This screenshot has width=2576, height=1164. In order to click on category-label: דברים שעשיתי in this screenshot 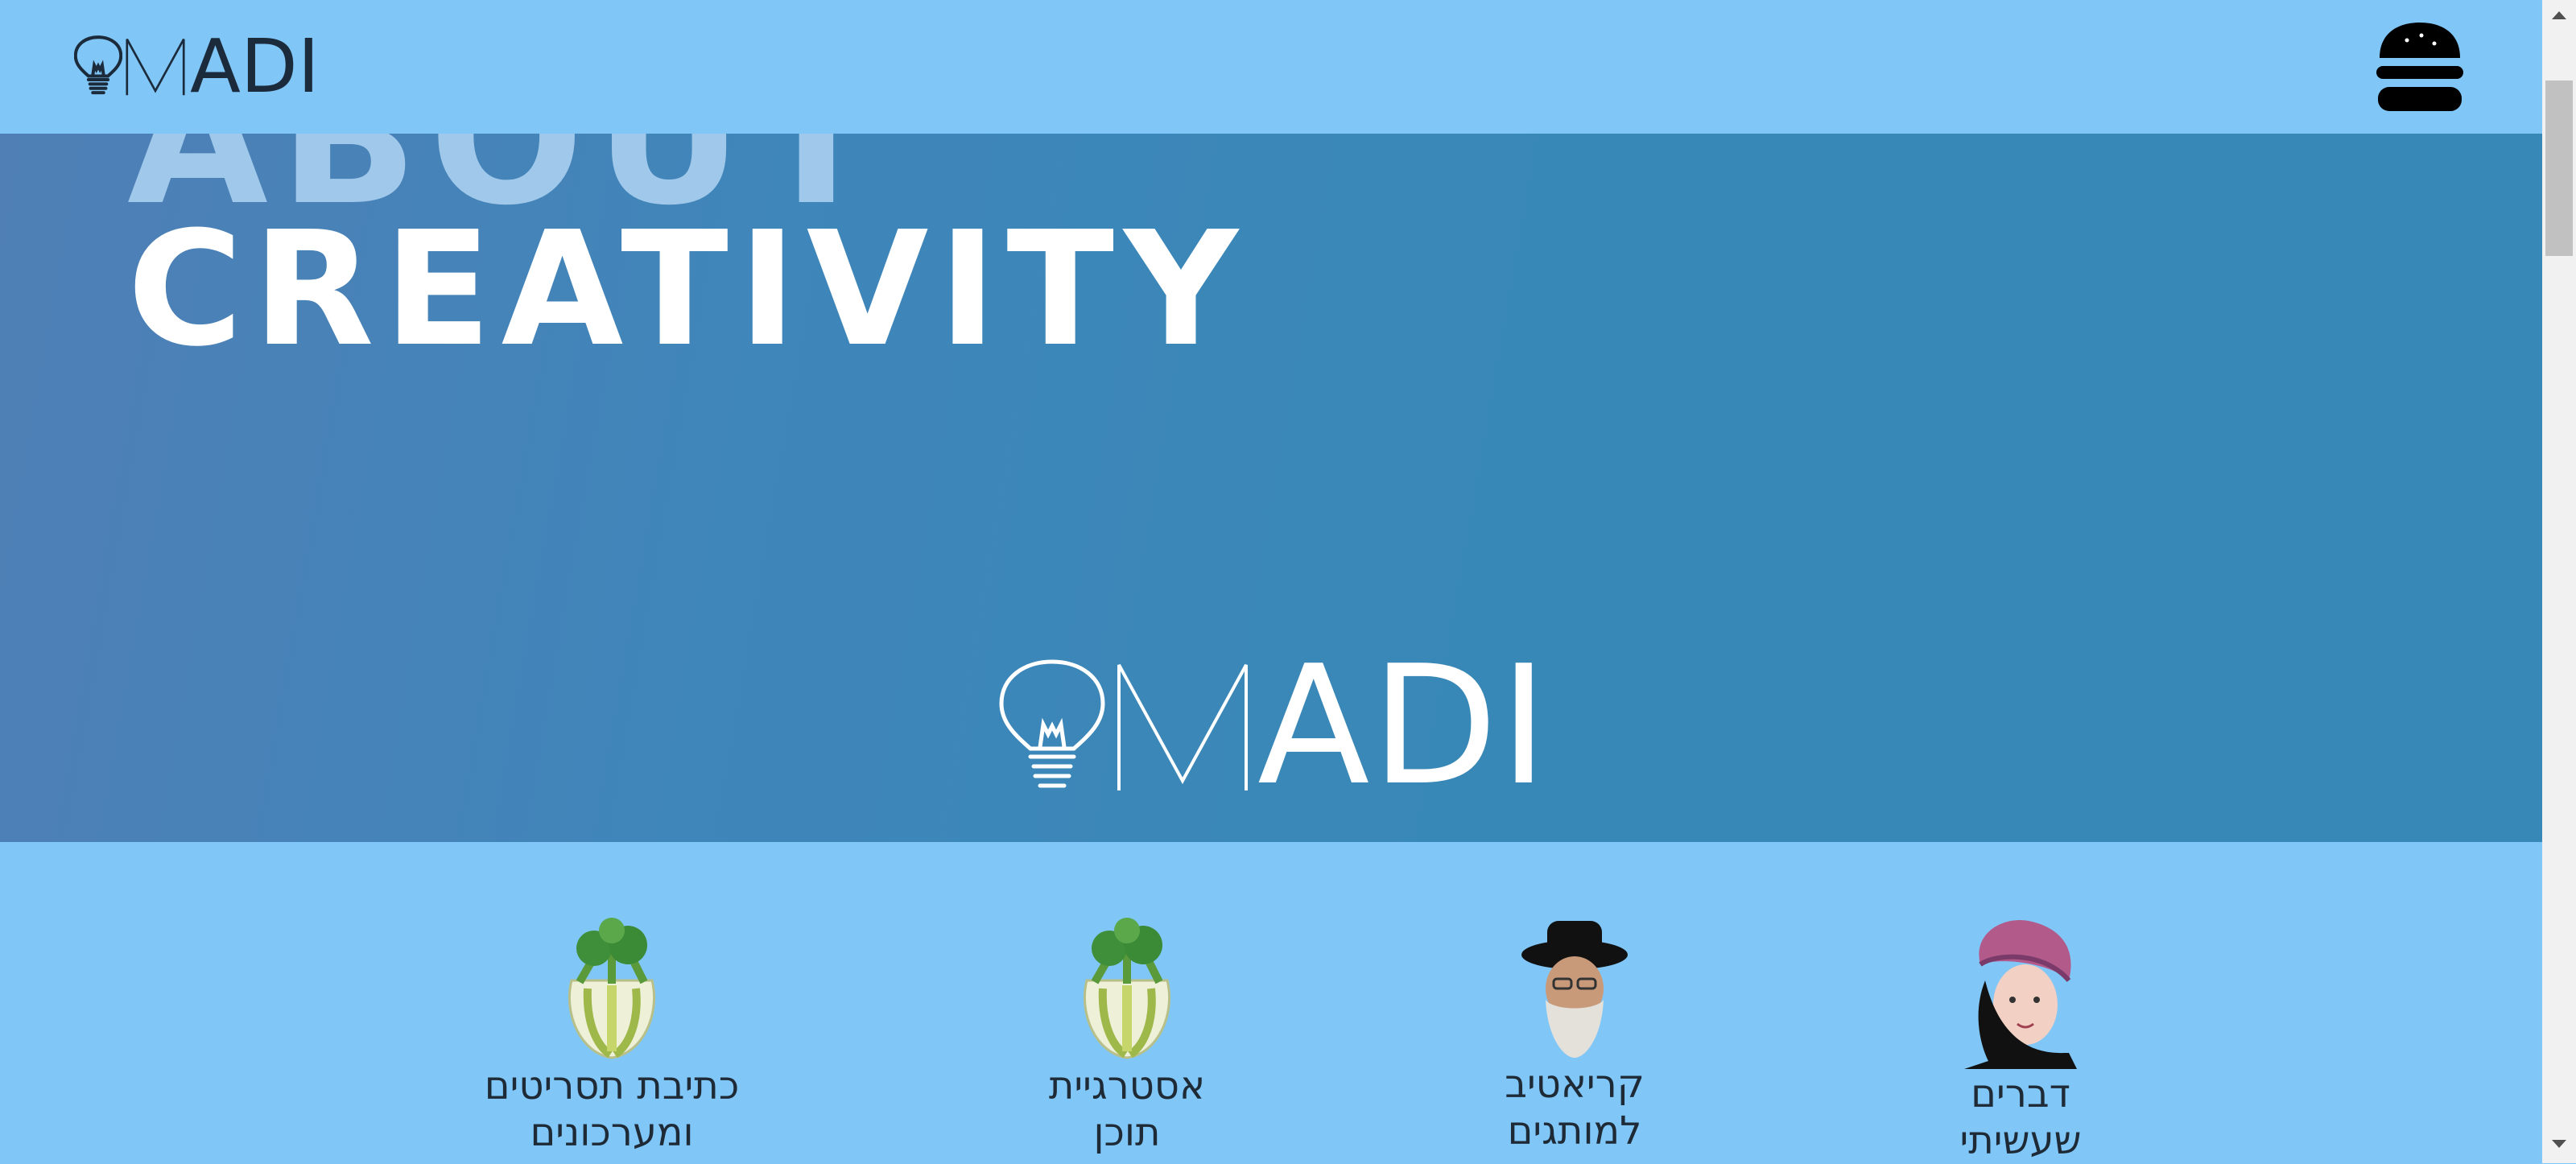, I will do `click(2020, 1117)`.